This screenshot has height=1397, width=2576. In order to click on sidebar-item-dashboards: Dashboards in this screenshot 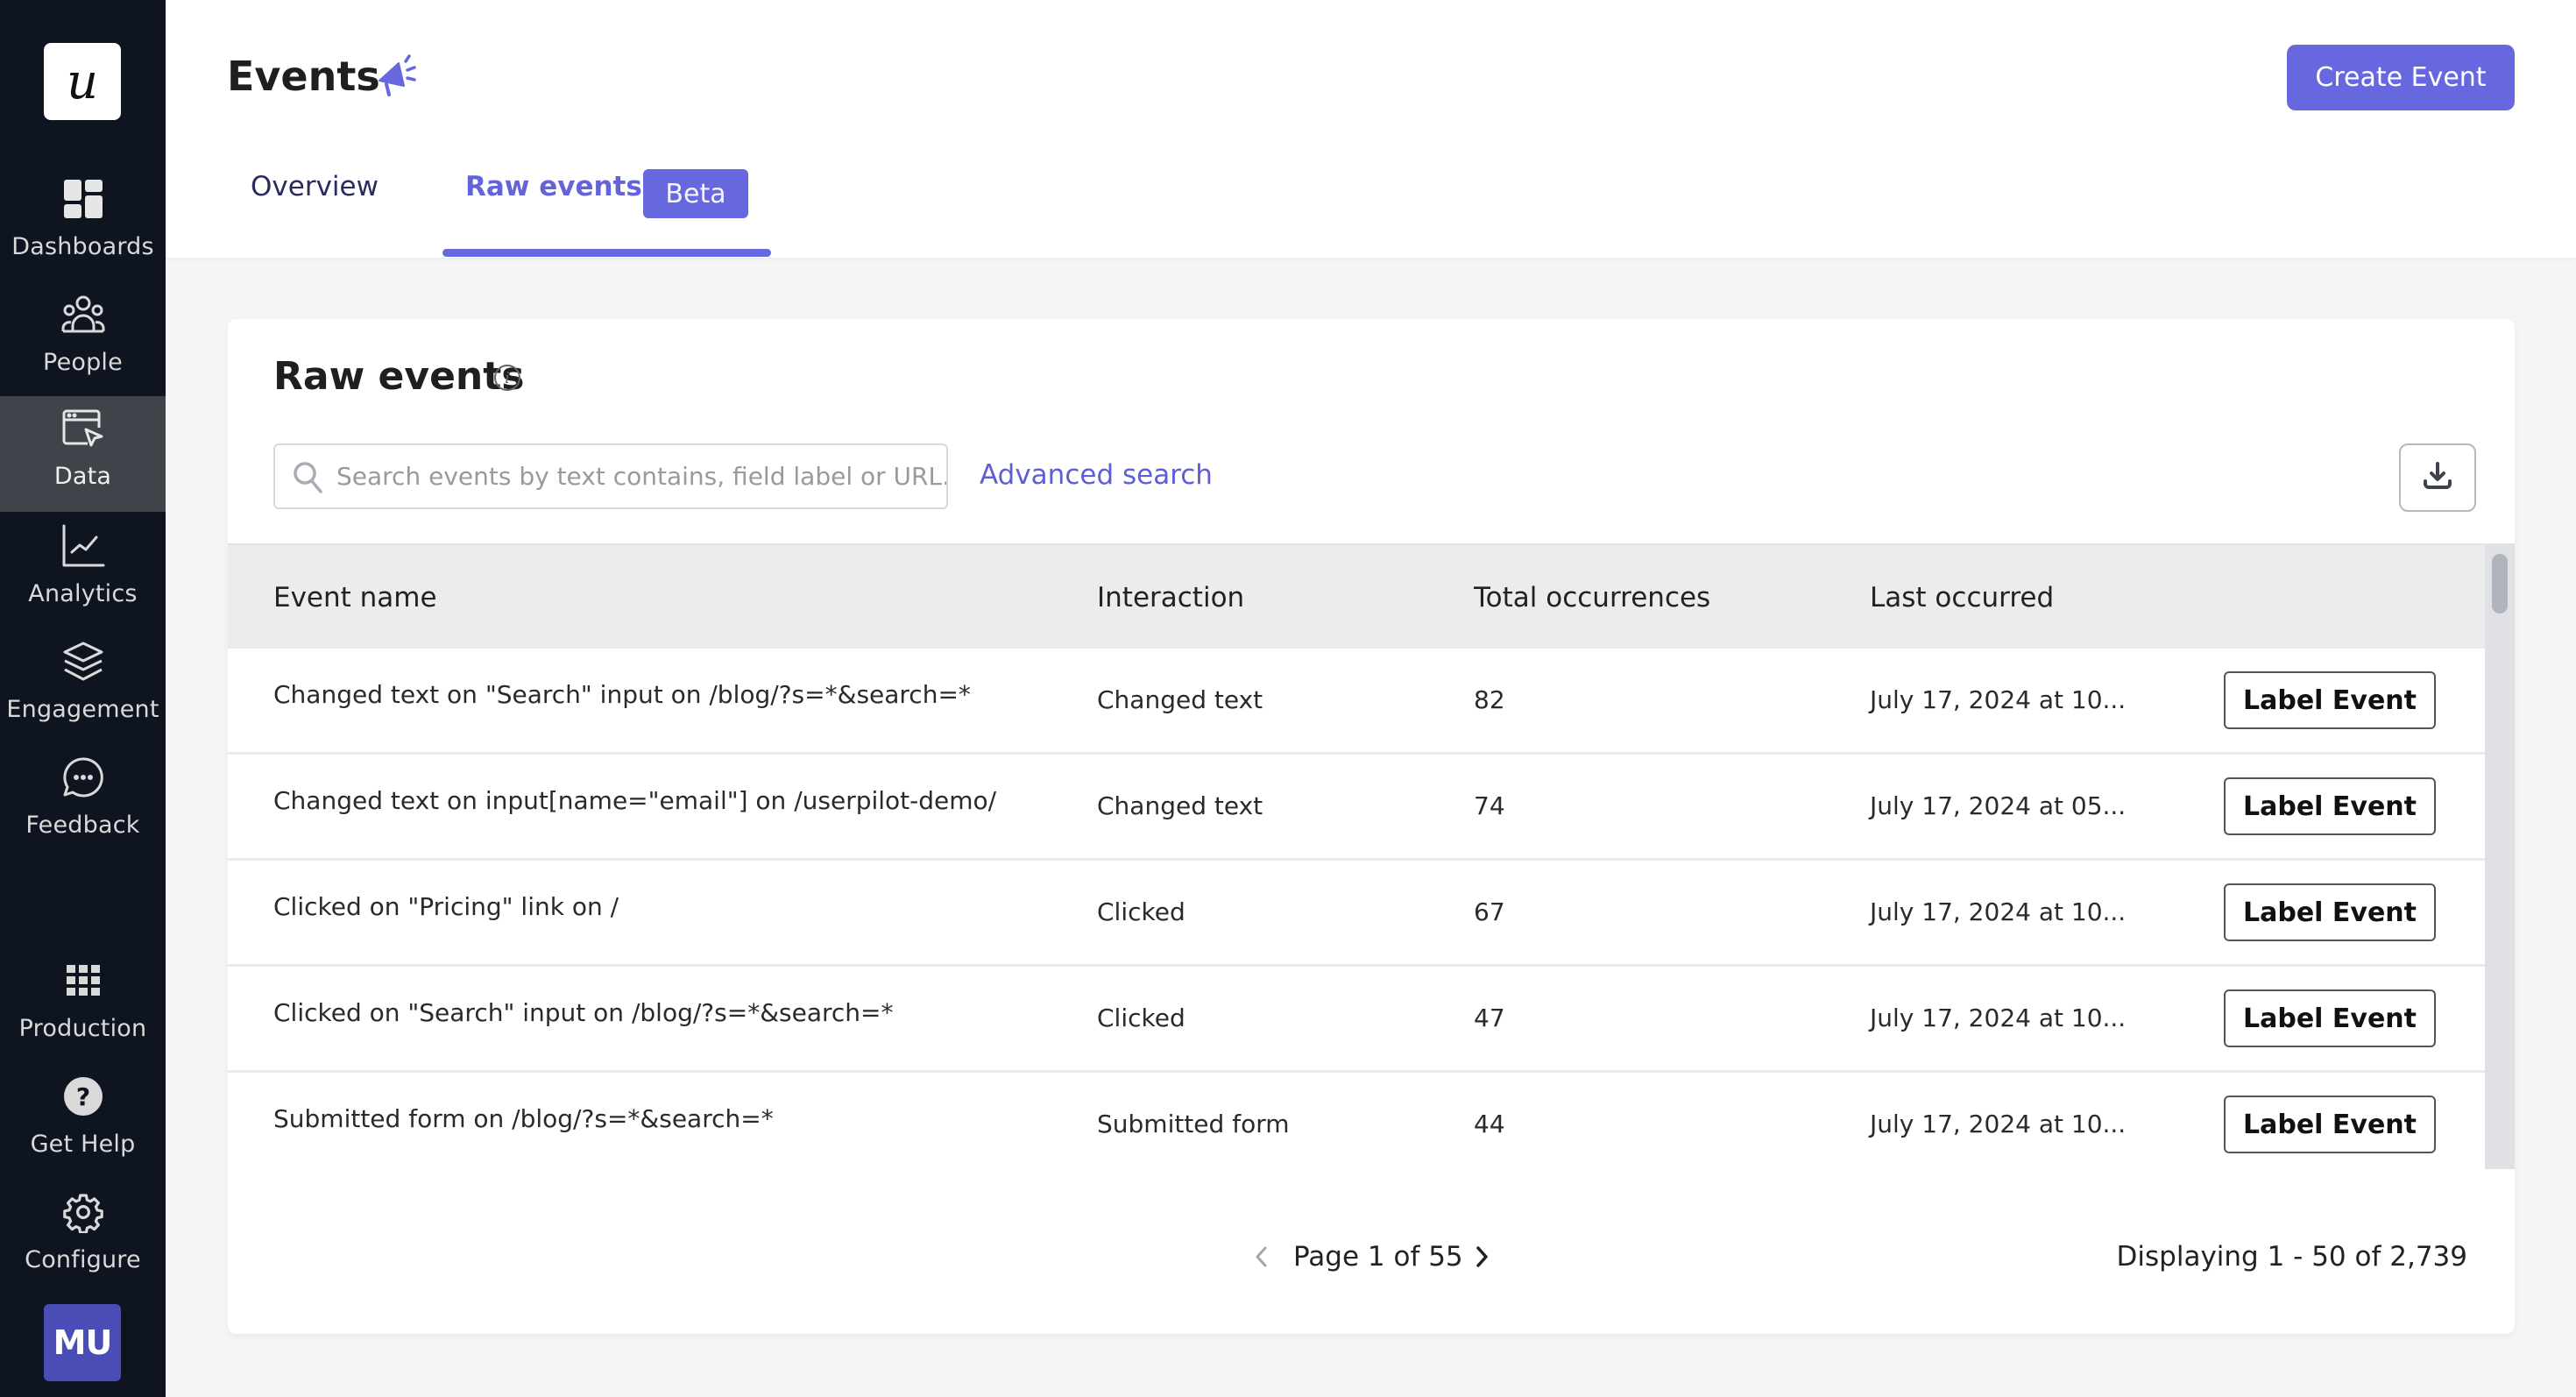, I will do `click(83, 225)`.